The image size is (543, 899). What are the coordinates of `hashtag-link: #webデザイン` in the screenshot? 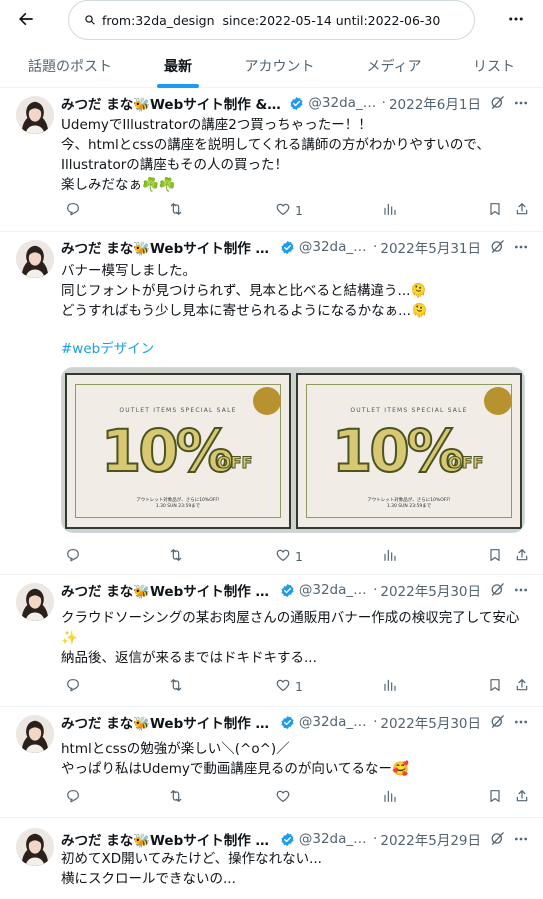 It's located at (296, 349).